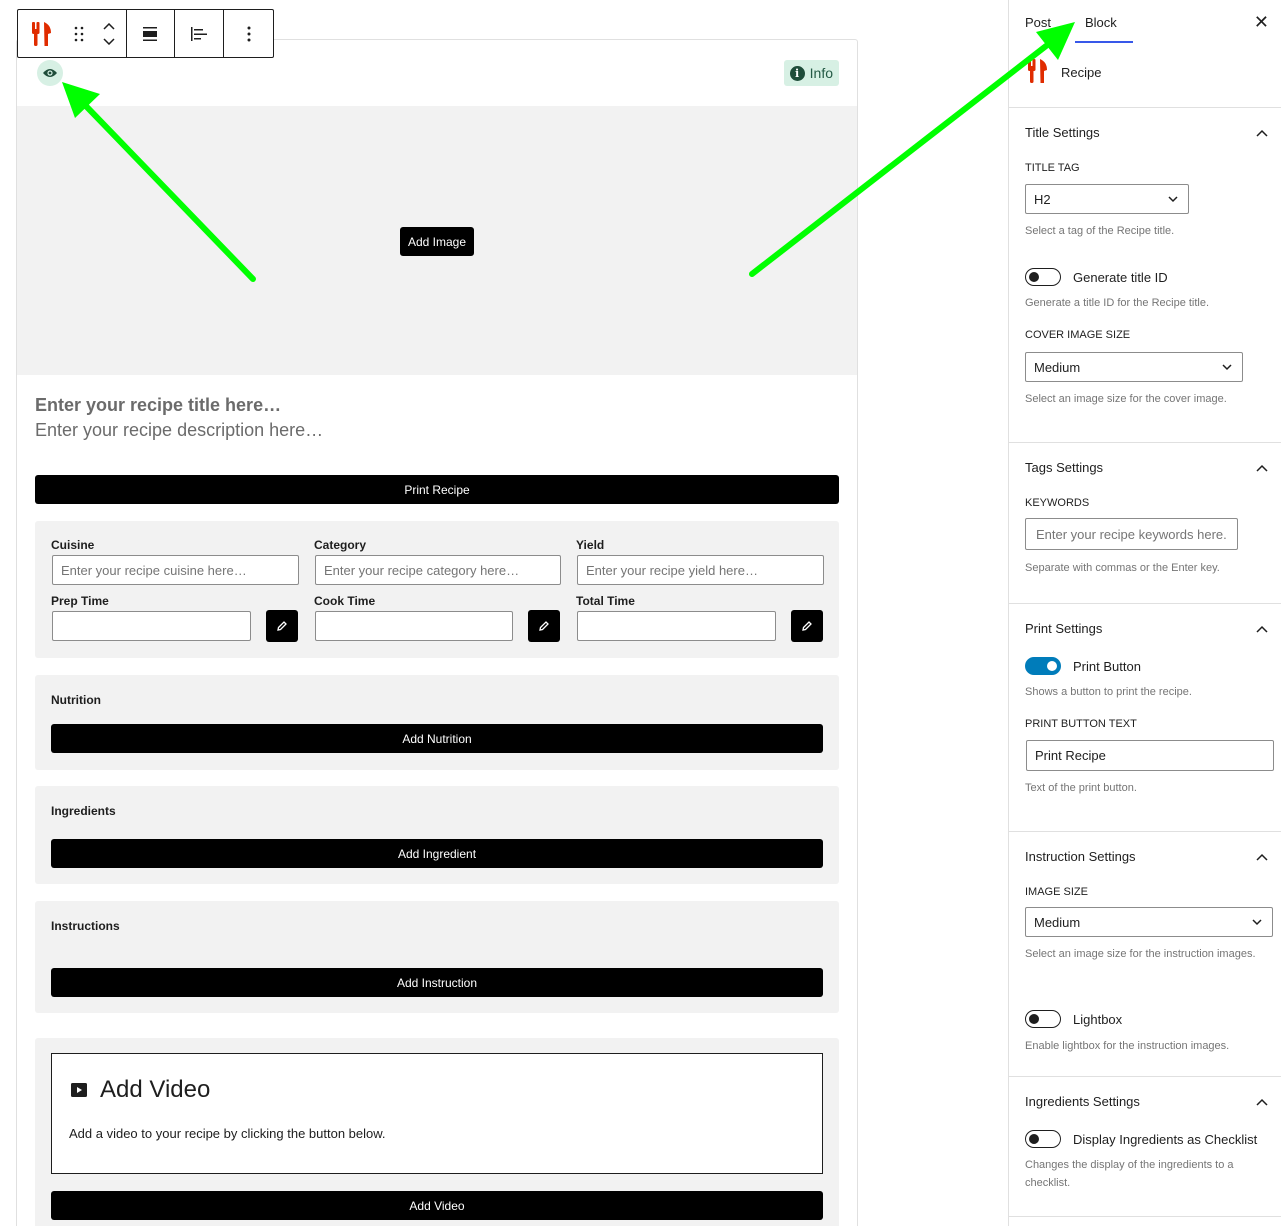 This screenshot has width=1281, height=1226. Describe the element at coordinates (1057, 922) in the screenshot. I see `image-size-value: Medium` at that location.